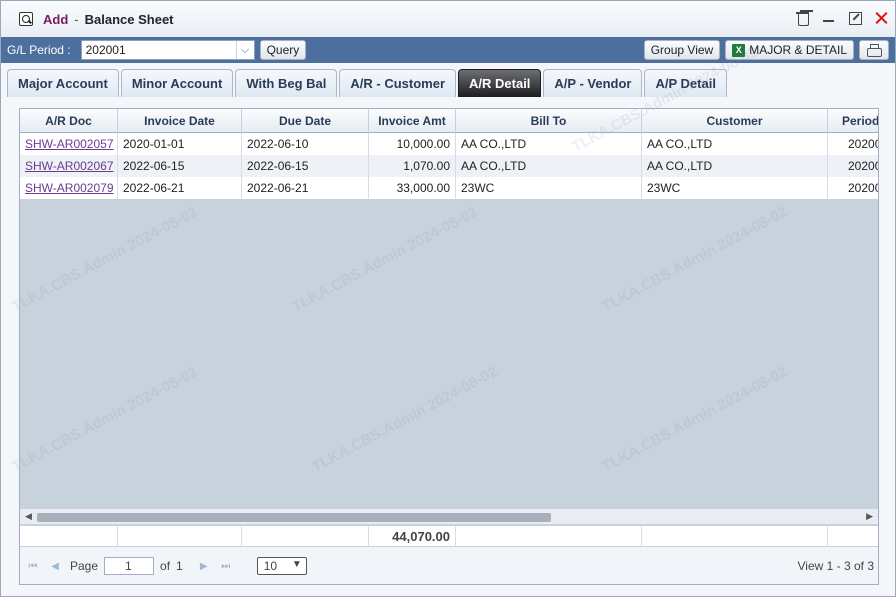 The width and height of the screenshot is (896, 597). Describe the element at coordinates (105, 50) in the screenshot. I see `period-value: 202001` at that location.